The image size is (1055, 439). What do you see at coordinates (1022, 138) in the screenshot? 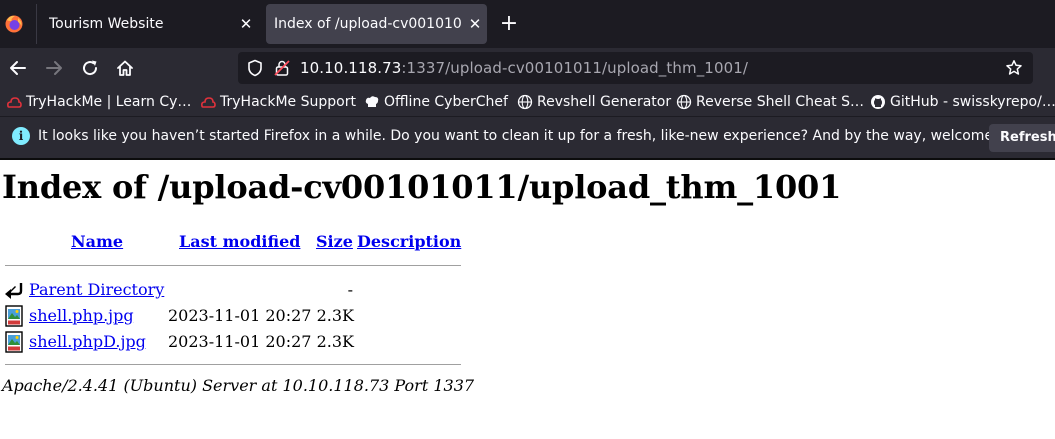
I see `refresh-firefox-button: Refresh F` at bounding box center [1022, 138].